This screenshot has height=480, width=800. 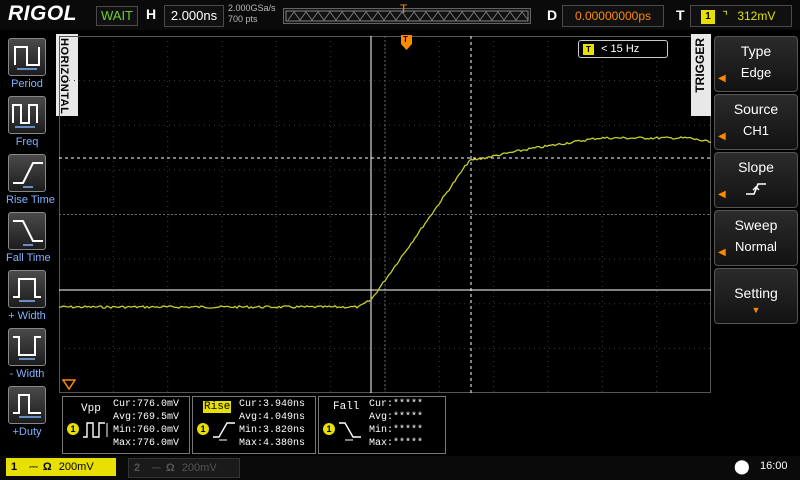 I want to click on menu-title: Source, so click(x=756, y=109).